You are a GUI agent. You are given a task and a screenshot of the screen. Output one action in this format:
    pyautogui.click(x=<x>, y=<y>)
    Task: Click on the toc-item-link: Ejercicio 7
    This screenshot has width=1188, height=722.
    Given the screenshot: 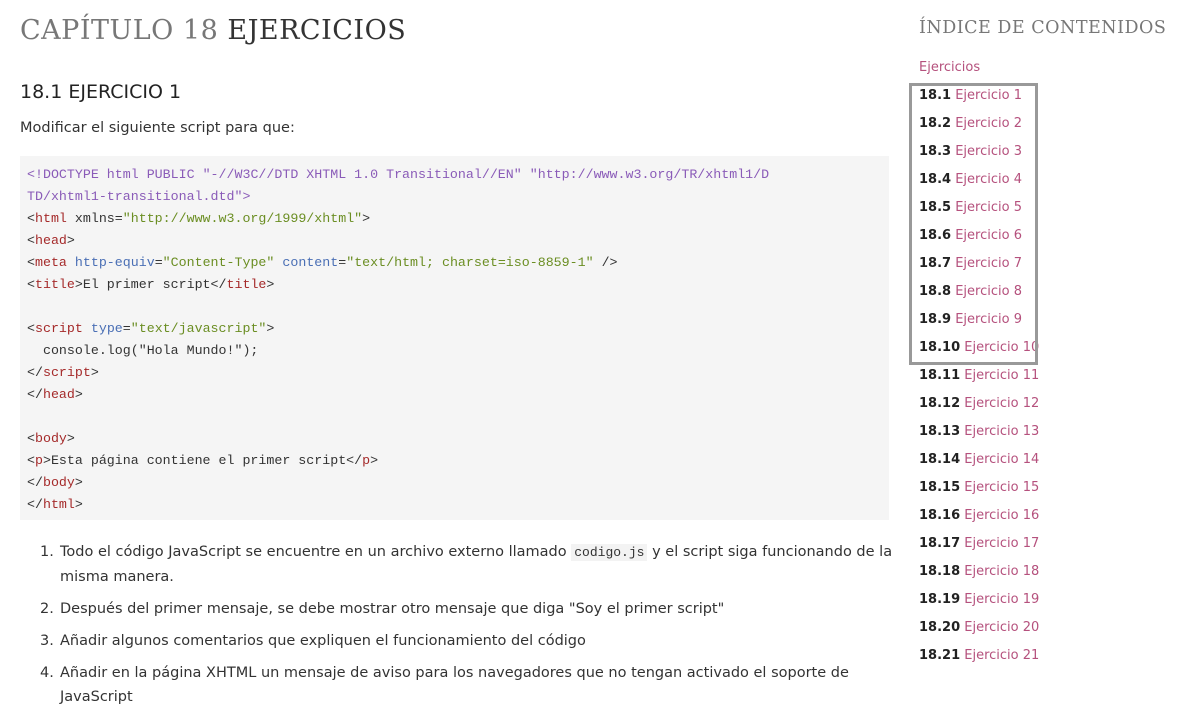 What is the action you would take?
    pyautogui.click(x=988, y=263)
    